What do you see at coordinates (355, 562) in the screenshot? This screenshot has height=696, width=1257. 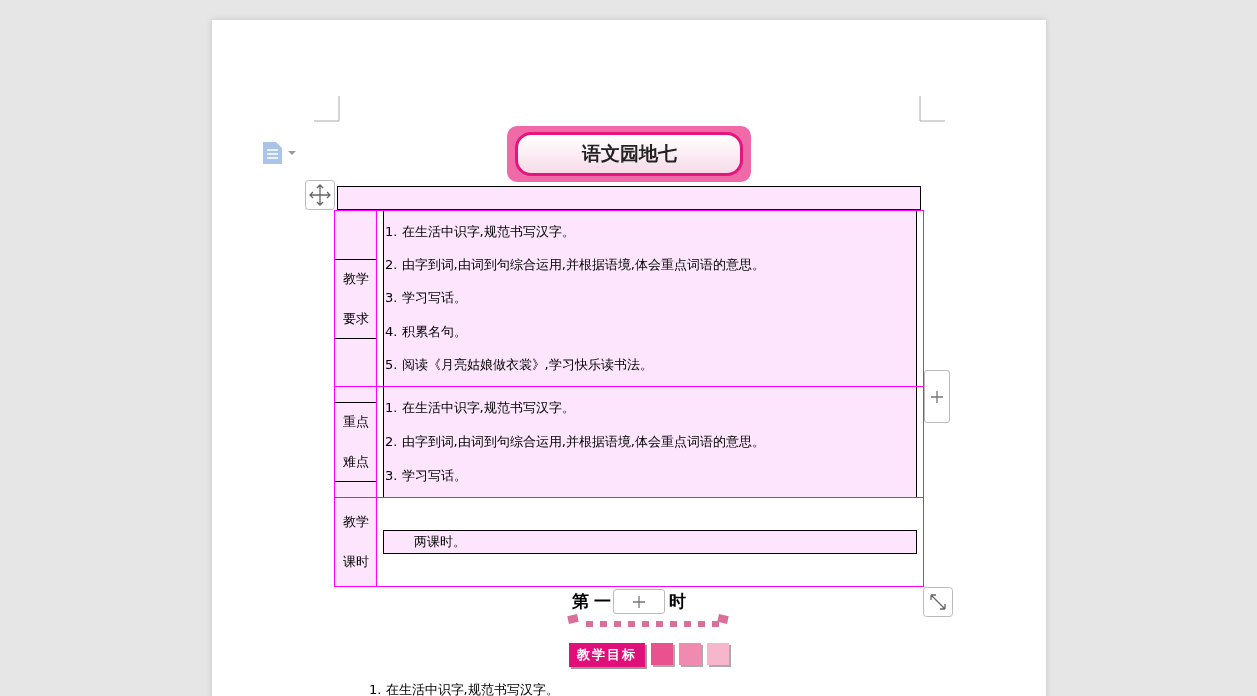 I see `row-label: 课时` at bounding box center [355, 562].